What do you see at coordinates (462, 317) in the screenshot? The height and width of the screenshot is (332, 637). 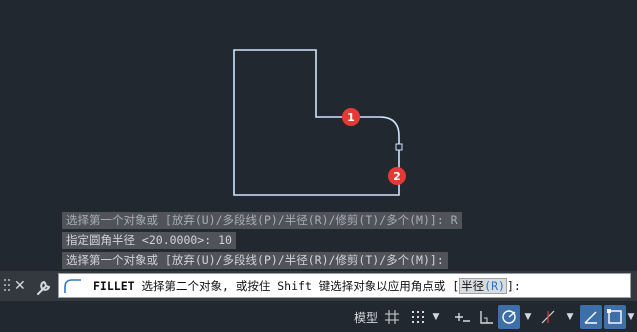 I see `infer-constraints-icon` at bounding box center [462, 317].